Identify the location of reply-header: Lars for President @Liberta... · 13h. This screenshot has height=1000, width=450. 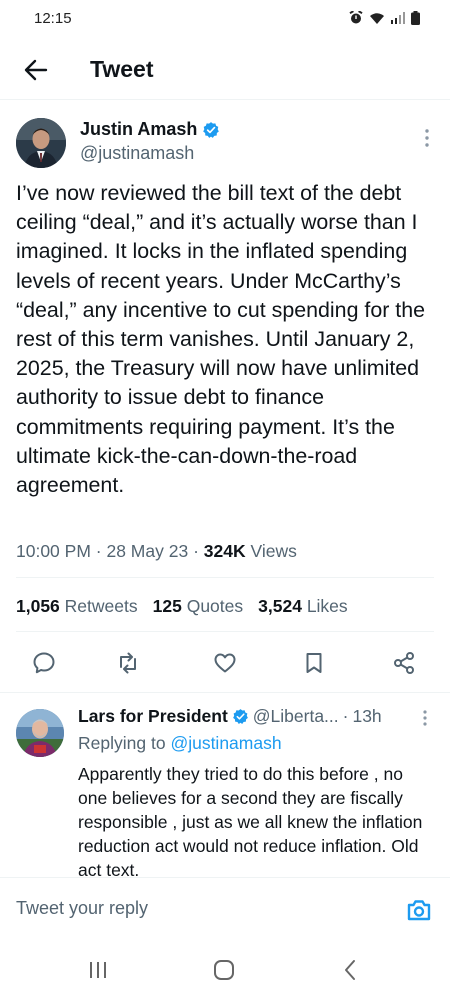
(230, 716).